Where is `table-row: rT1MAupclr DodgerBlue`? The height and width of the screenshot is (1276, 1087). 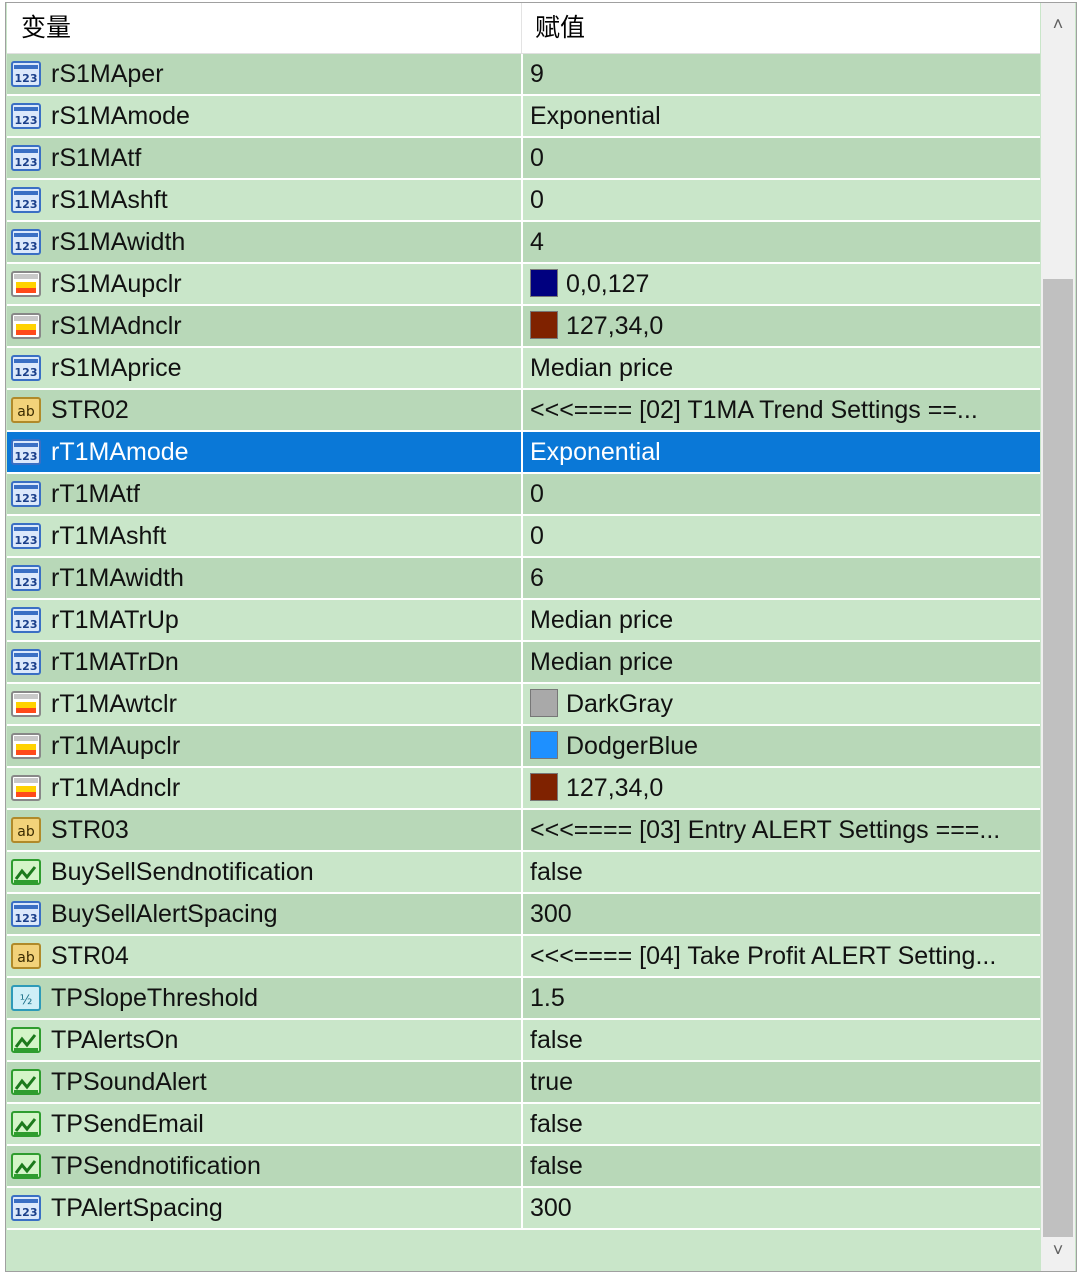 table-row: rT1MAupclr DodgerBlue is located at coordinates (523, 747).